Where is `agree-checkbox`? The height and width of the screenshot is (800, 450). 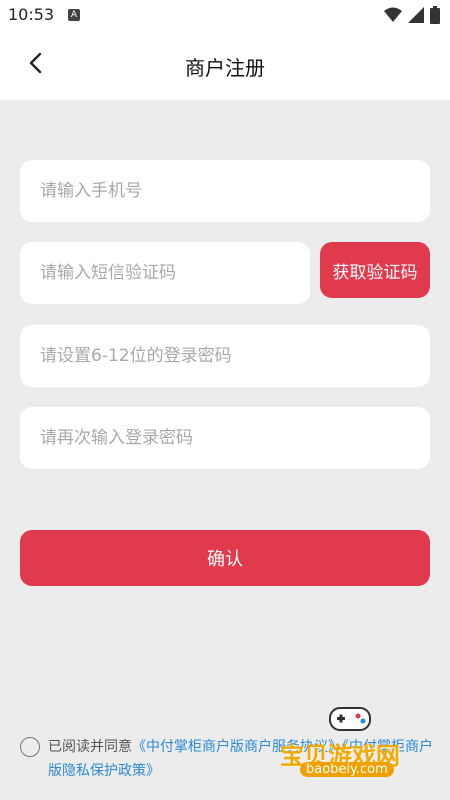 agree-checkbox is located at coordinates (30, 747).